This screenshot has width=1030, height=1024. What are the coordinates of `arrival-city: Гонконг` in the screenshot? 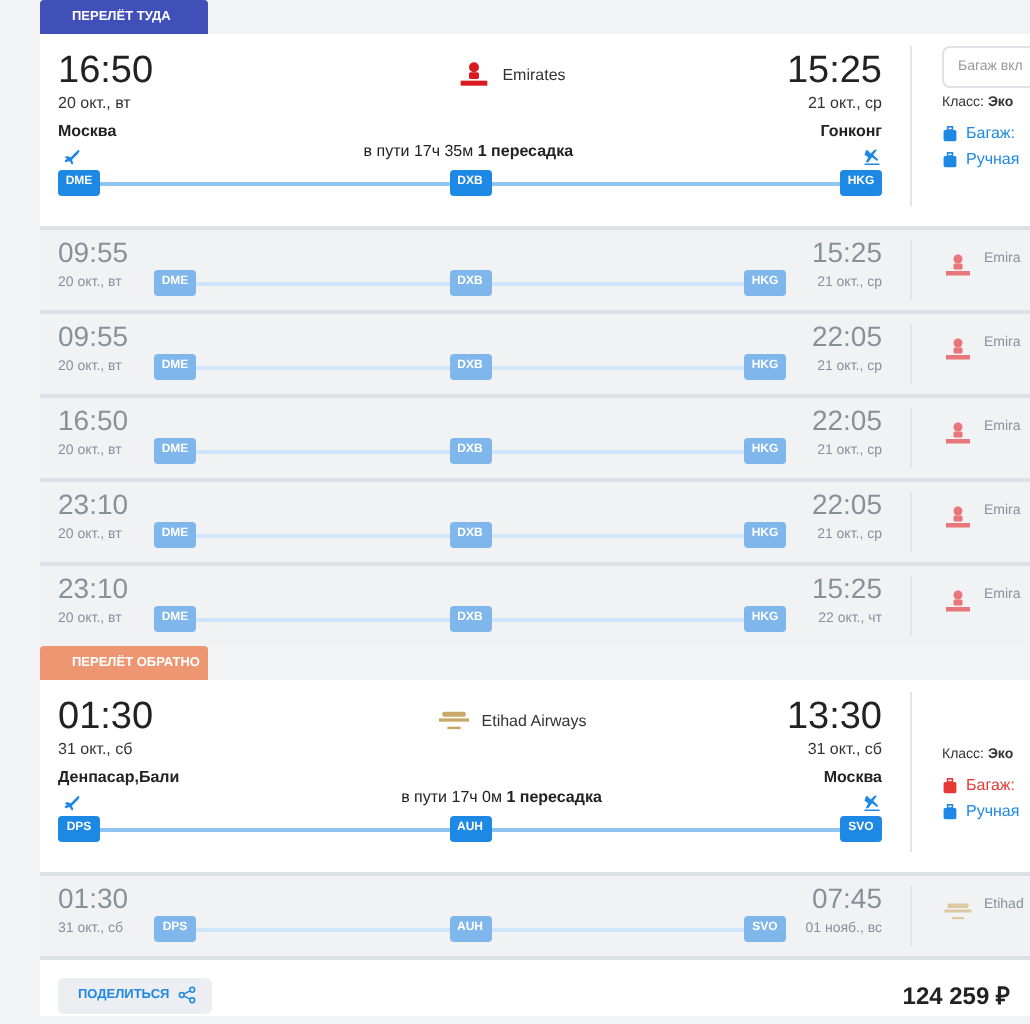 It's located at (851, 131).